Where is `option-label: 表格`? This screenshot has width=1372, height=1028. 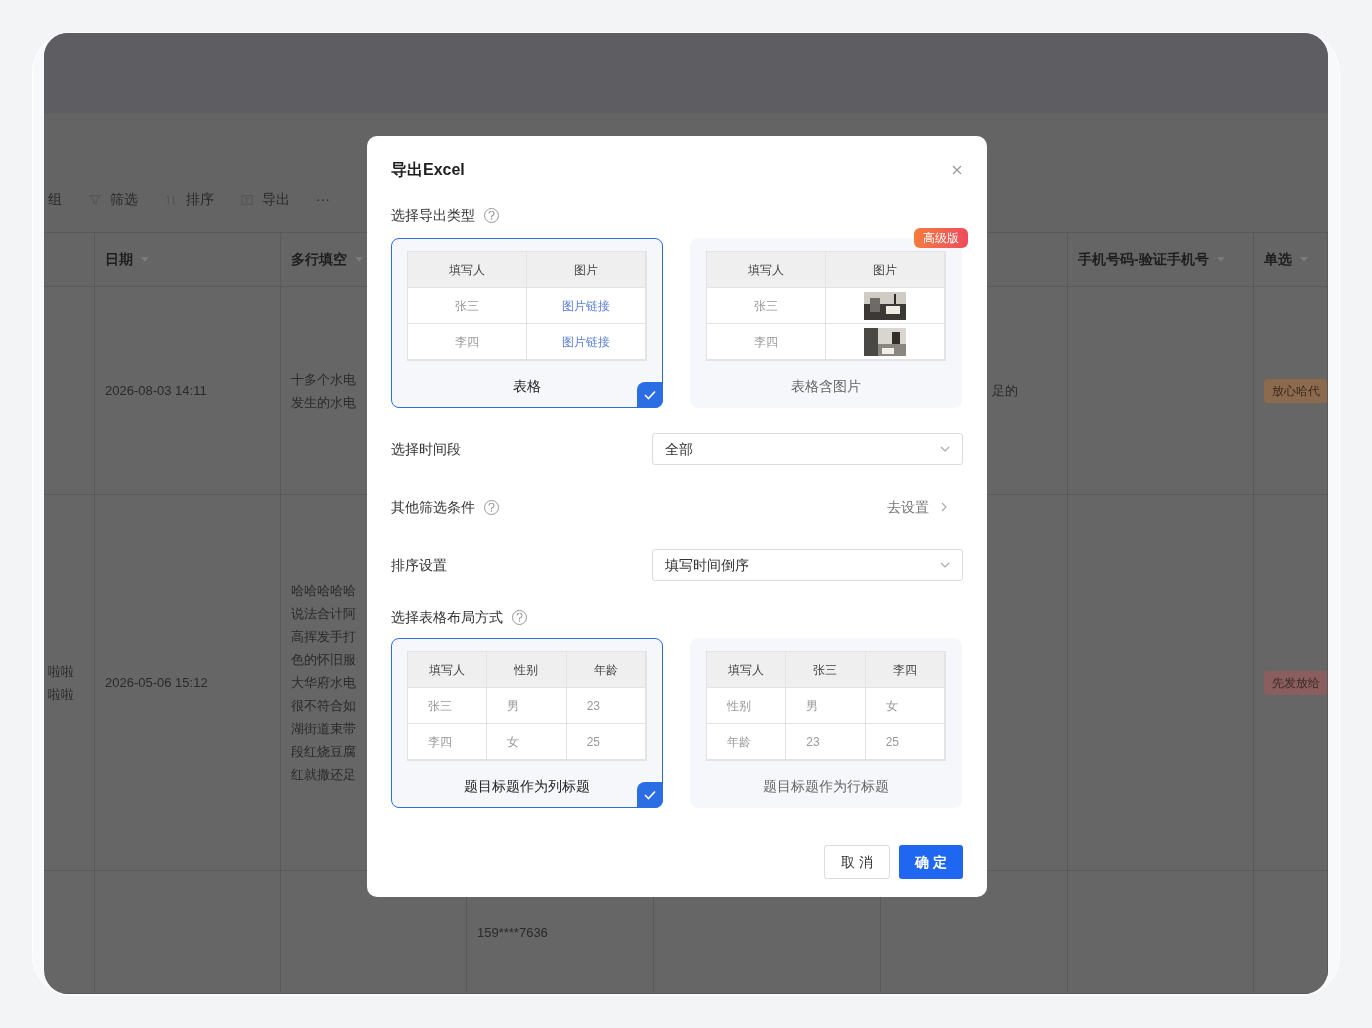
option-label: 表格 is located at coordinates (527, 386).